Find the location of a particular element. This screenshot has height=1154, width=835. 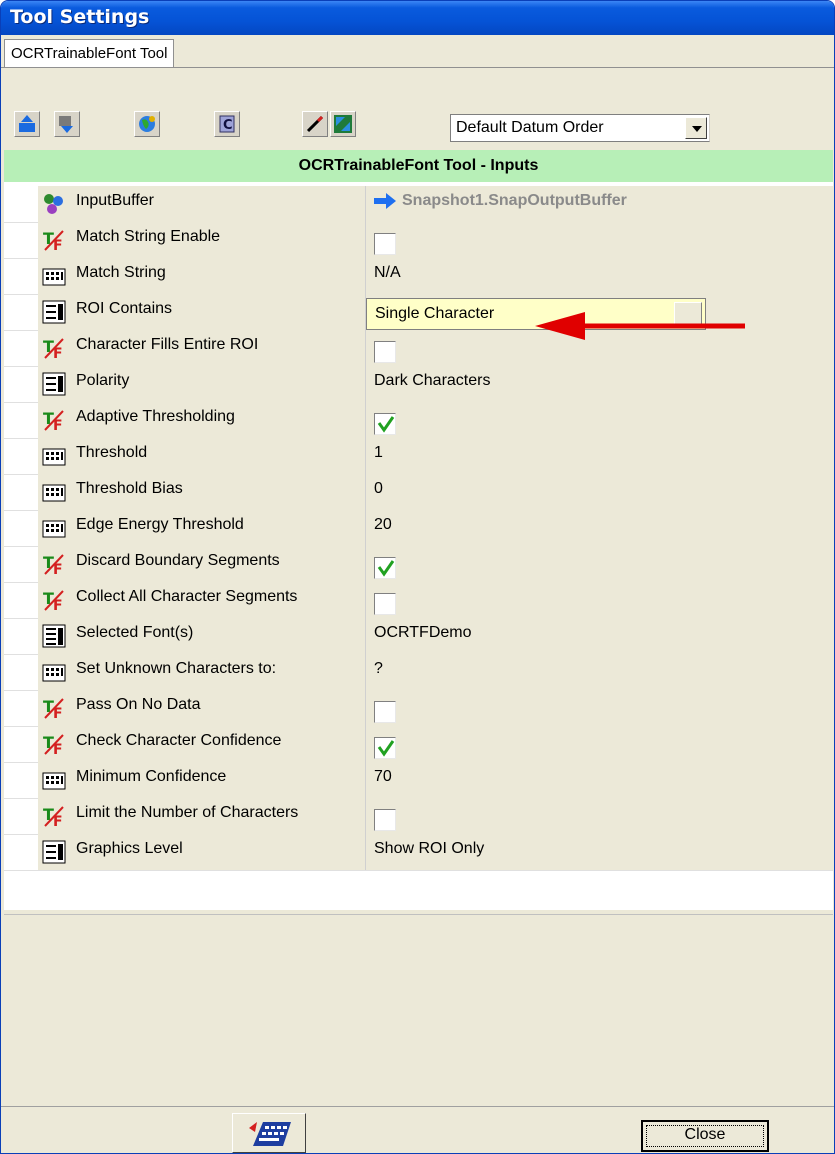

property-row: Threshold Bias 0 is located at coordinates (418, 492).